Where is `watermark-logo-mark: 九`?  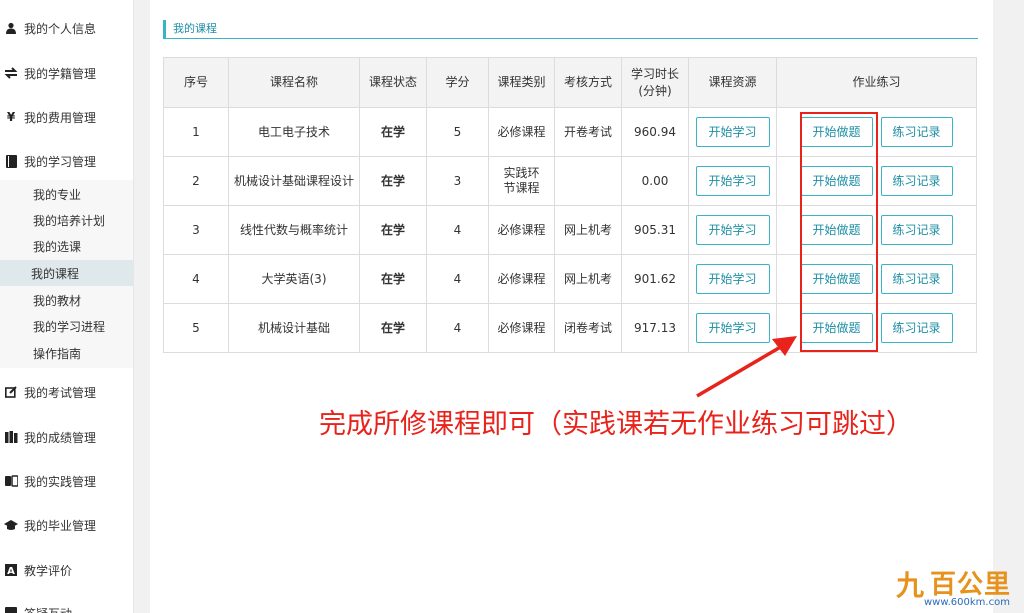 watermark-logo-mark: 九 is located at coordinates (910, 585).